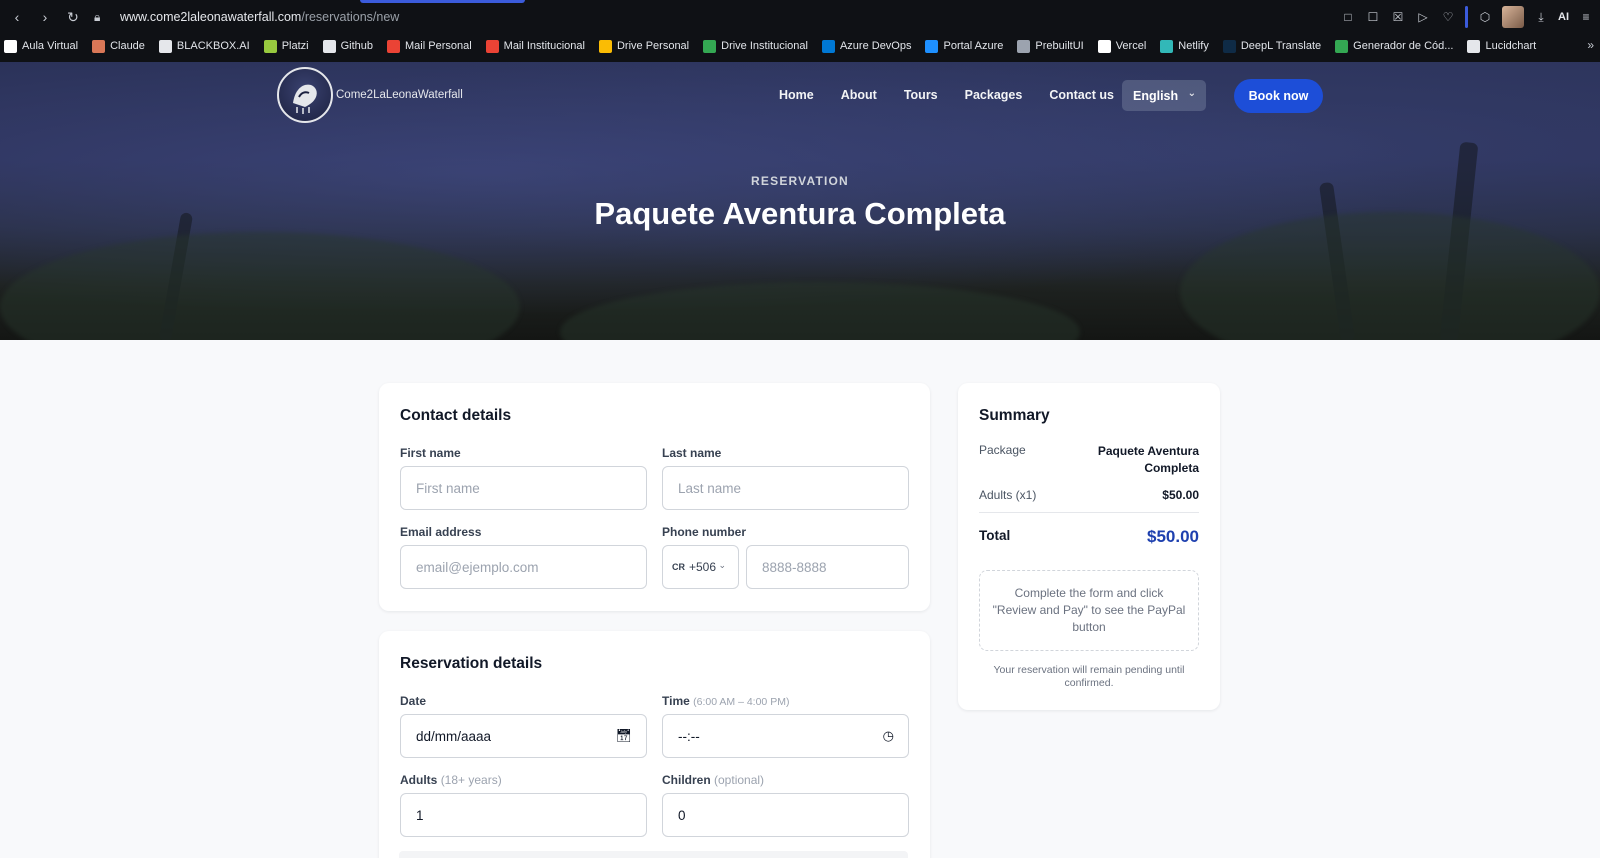  I want to click on nav-packages: Packages, so click(994, 95).